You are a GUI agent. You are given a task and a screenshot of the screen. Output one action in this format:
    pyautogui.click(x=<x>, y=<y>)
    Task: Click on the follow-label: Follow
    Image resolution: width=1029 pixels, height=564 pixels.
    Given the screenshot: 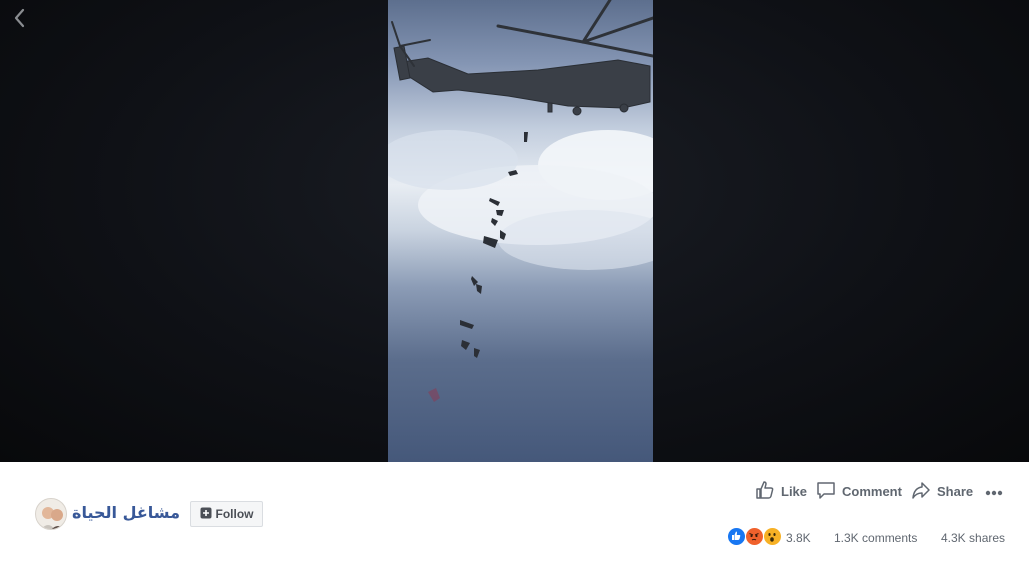 What is the action you would take?
    pyautogui.click(x=234, y=514)
    